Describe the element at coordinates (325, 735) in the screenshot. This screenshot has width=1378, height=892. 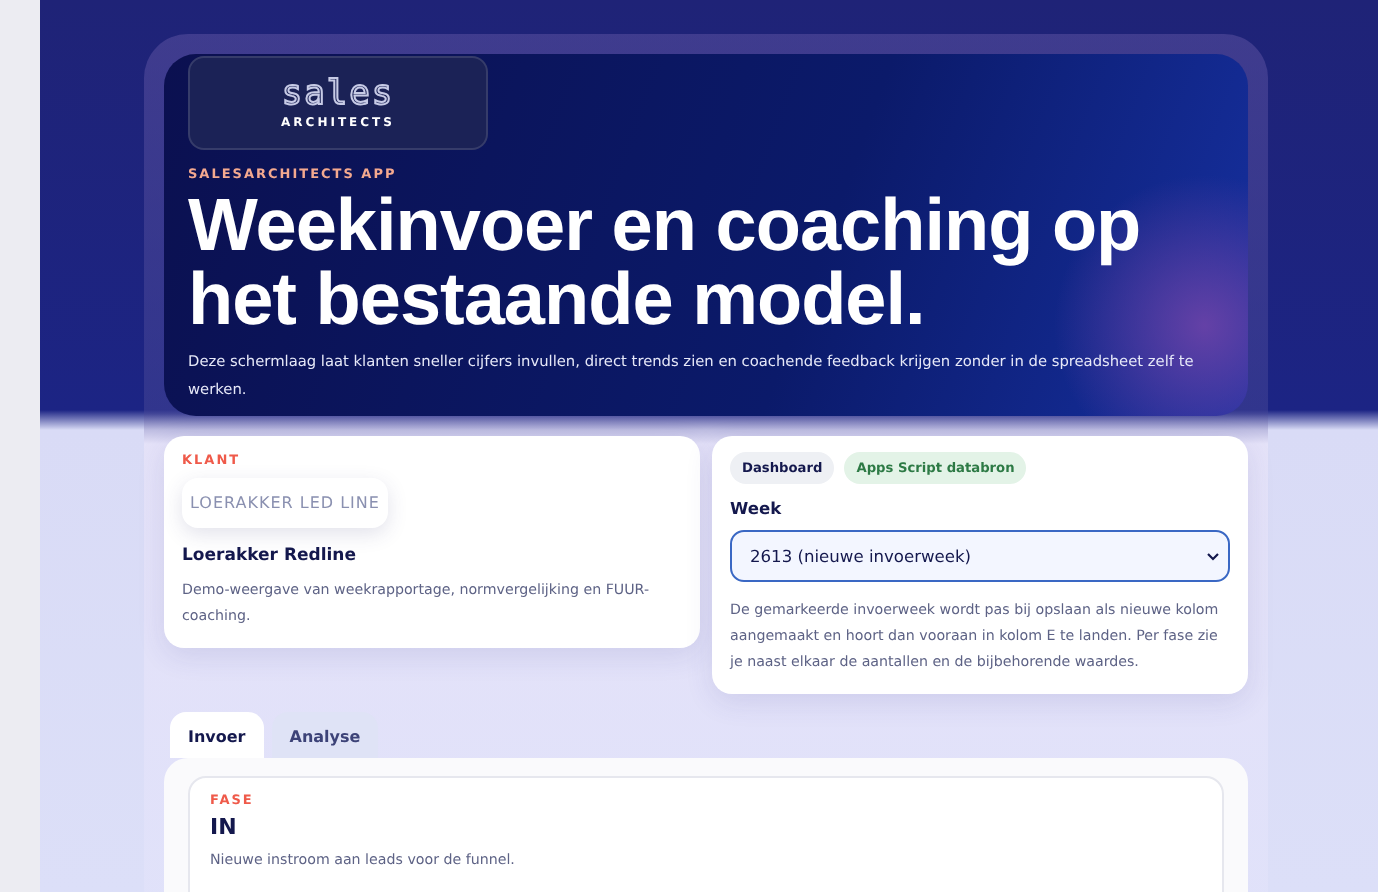
I see `tab: Analyse` at that location.